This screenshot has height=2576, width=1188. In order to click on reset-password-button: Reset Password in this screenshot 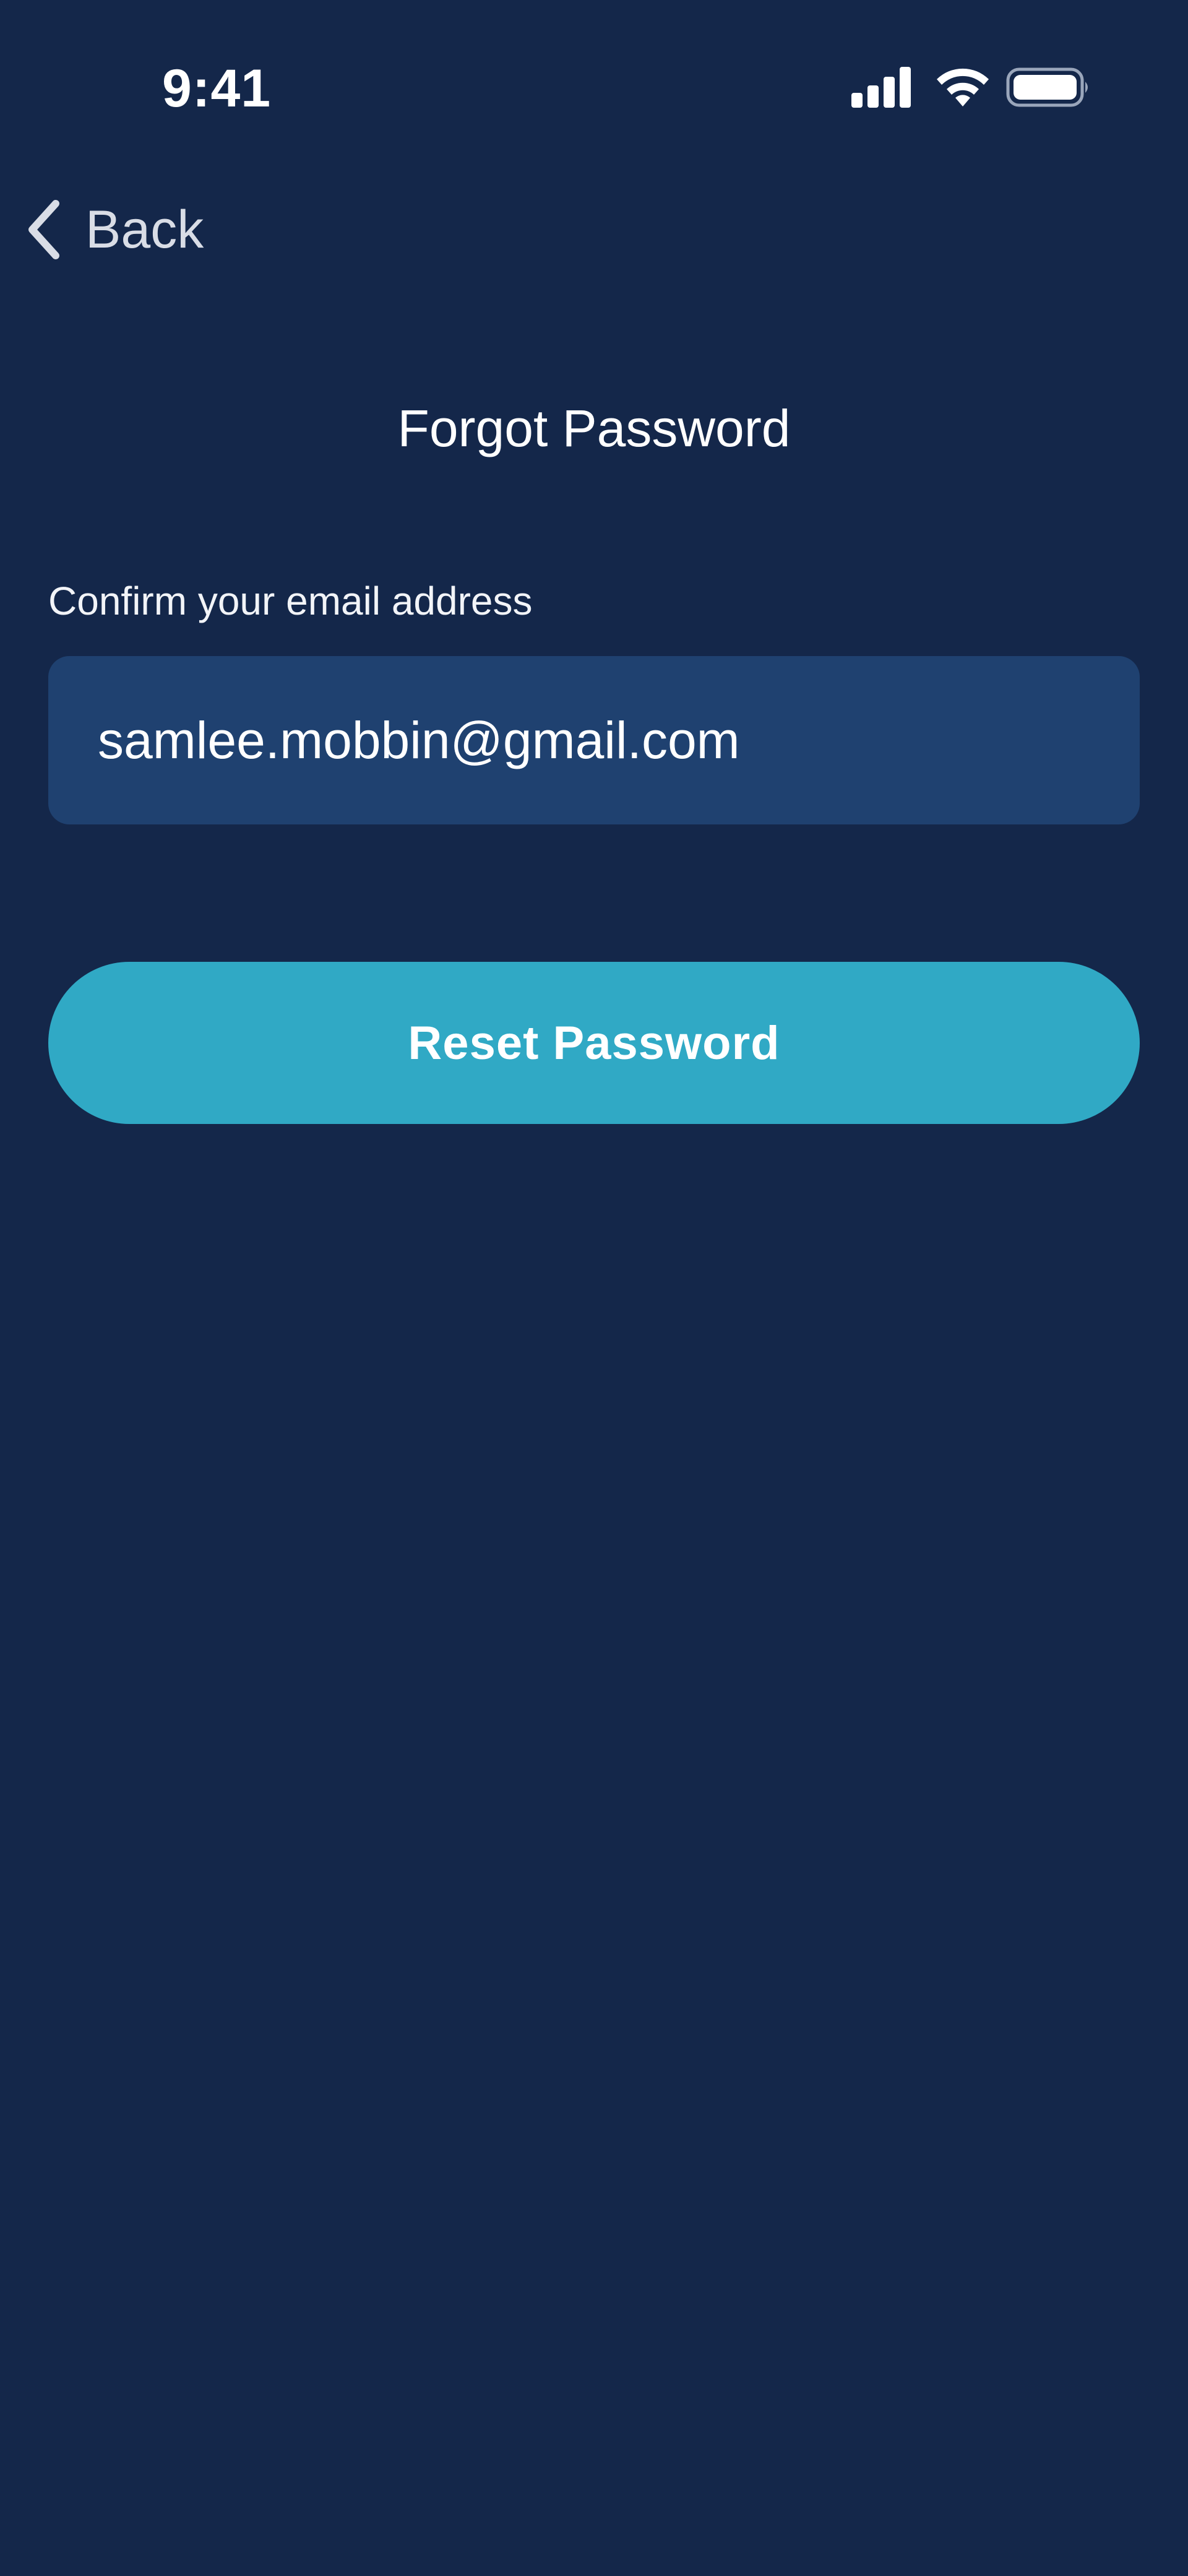, I will do `click(594, 1043)`.